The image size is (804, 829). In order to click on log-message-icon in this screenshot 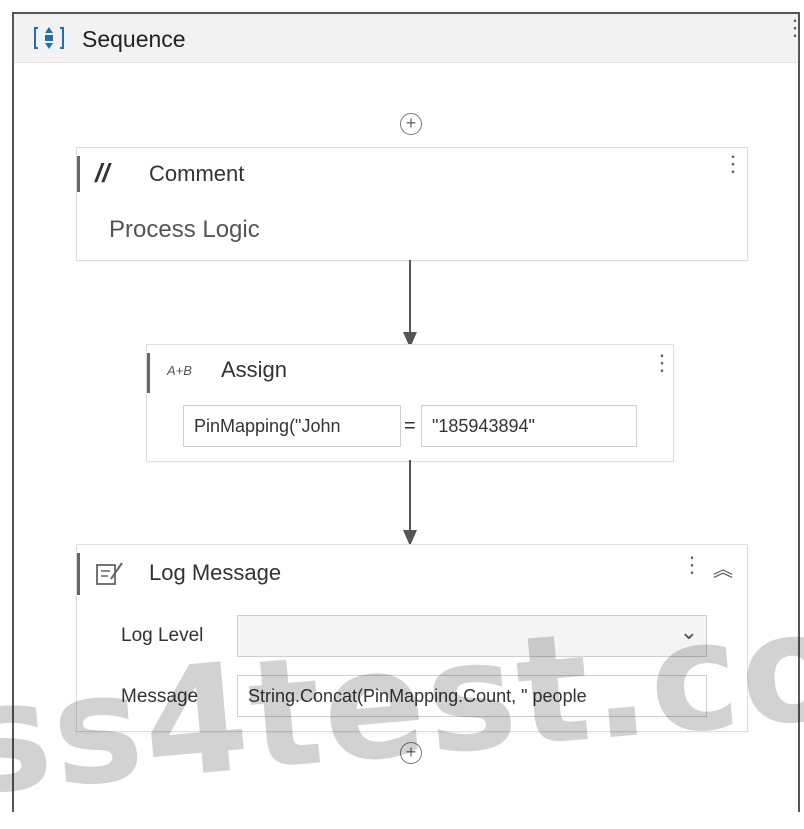, I will do `click(109, 573)`.